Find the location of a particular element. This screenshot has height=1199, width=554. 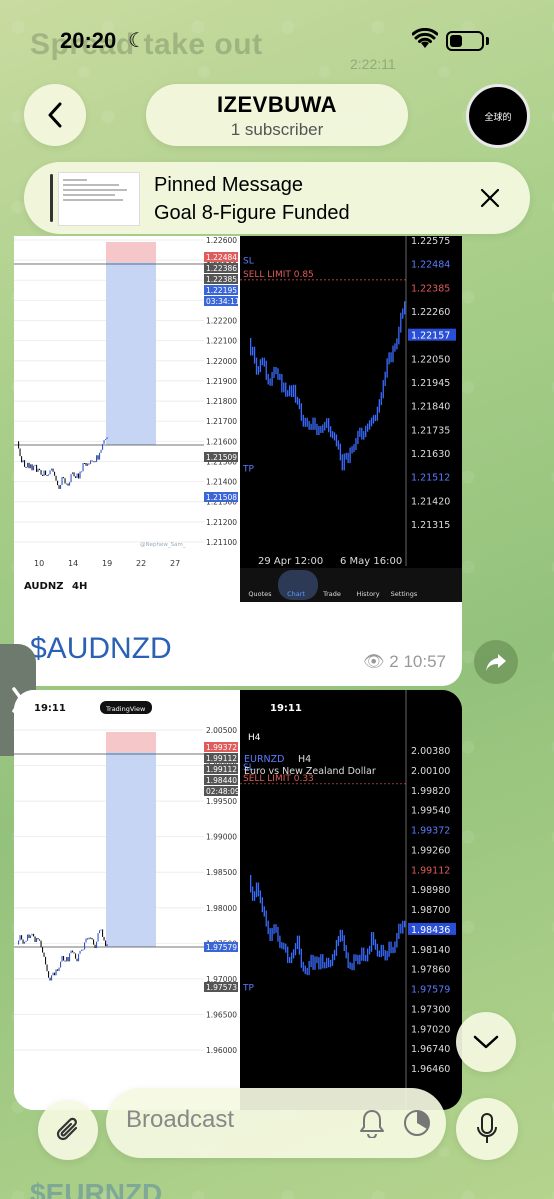

scroll-down-button is located at coordinates (486, 1042).